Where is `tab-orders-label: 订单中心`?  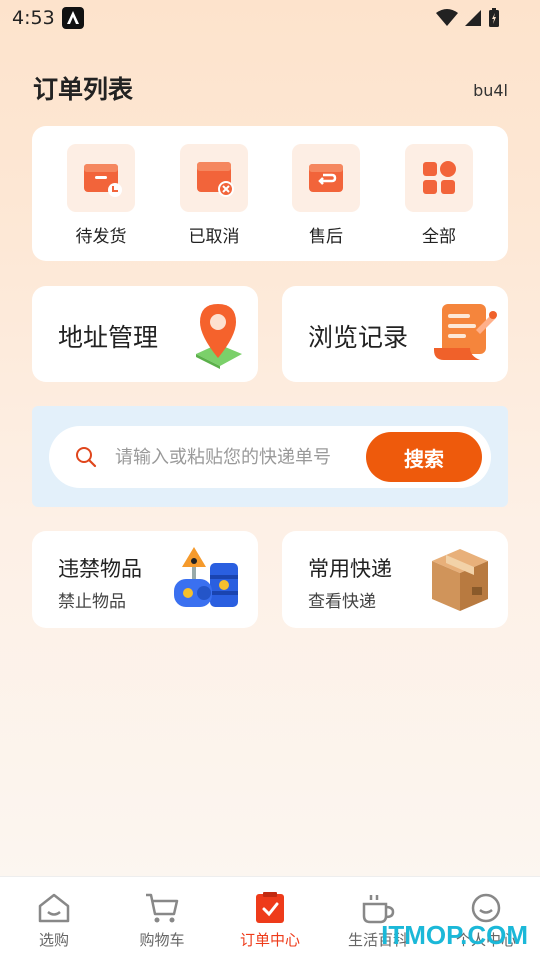
tab-orders-label: 订单中心 is located at coordinates (269, 940).